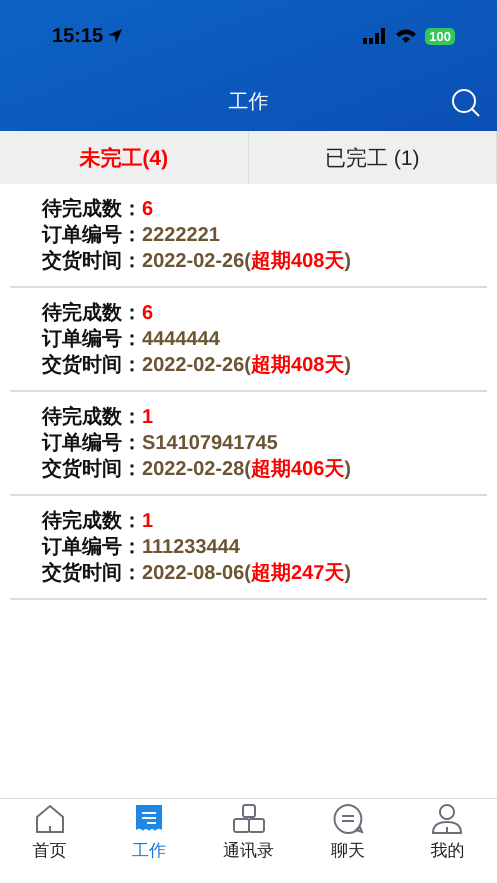 The image size is (497, 883). What do you see at coordinates (248, 102) in the screenshot?
I see `page-title: 工作` at bounding box center [248, 102].